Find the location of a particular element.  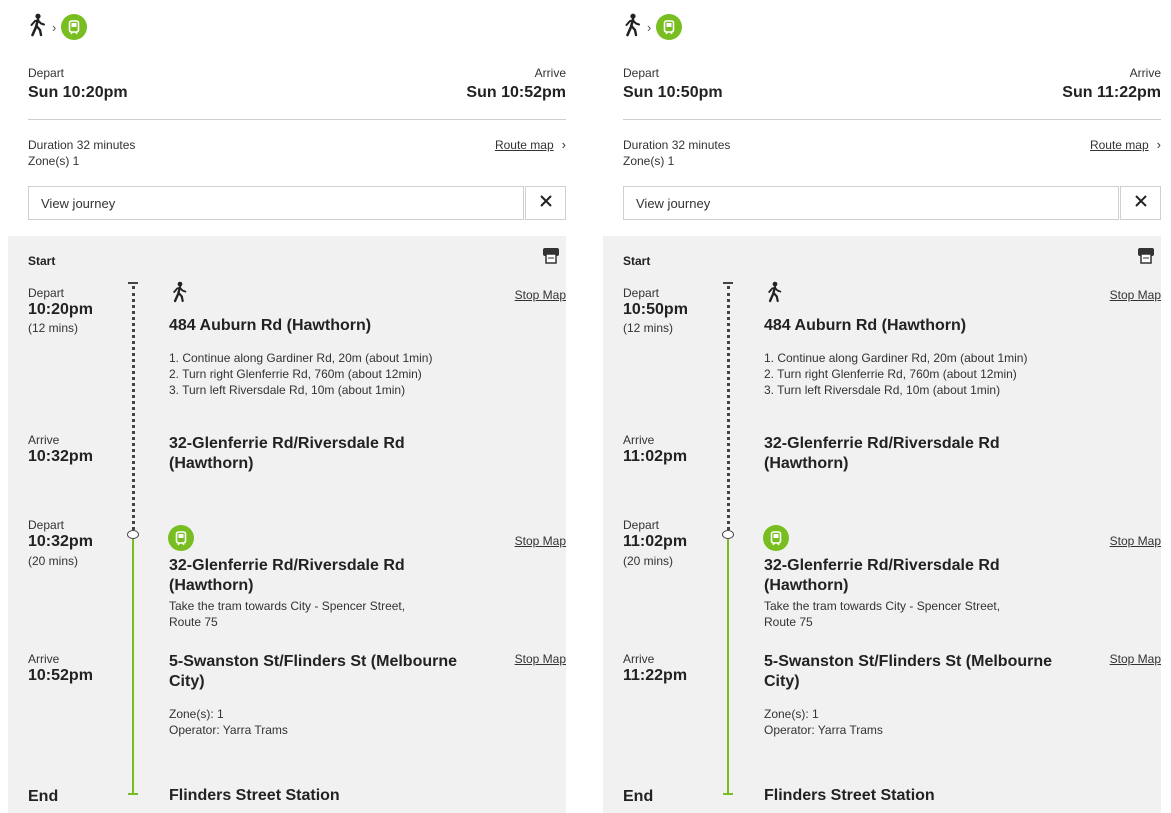

tram-arrive-time: 10:52pm is located at coordinates (60, 675).